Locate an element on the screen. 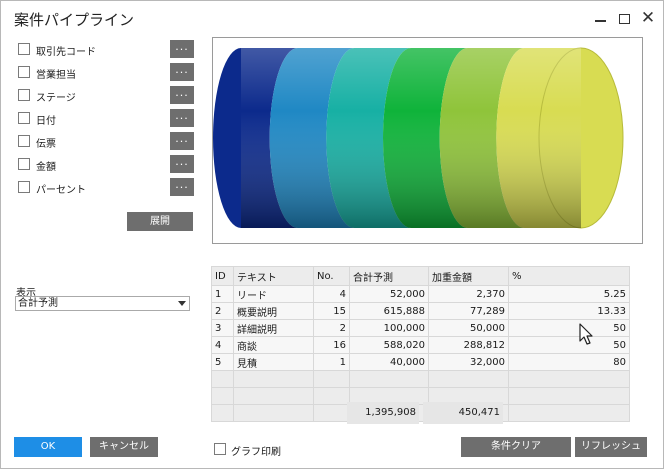 This screenshot has width=664, height=469. weighted-amount-sum: 450,471 is located at coordinates (463, 413).